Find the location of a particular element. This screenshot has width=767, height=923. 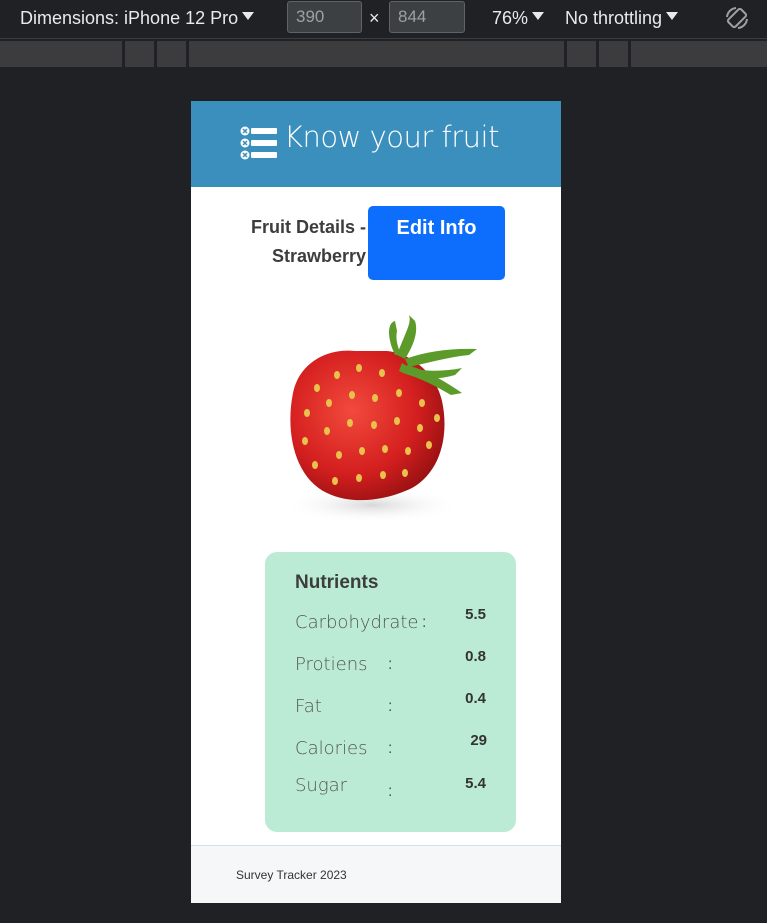

throttling-dropdown: No throttling is located at coordinates (622, 18).